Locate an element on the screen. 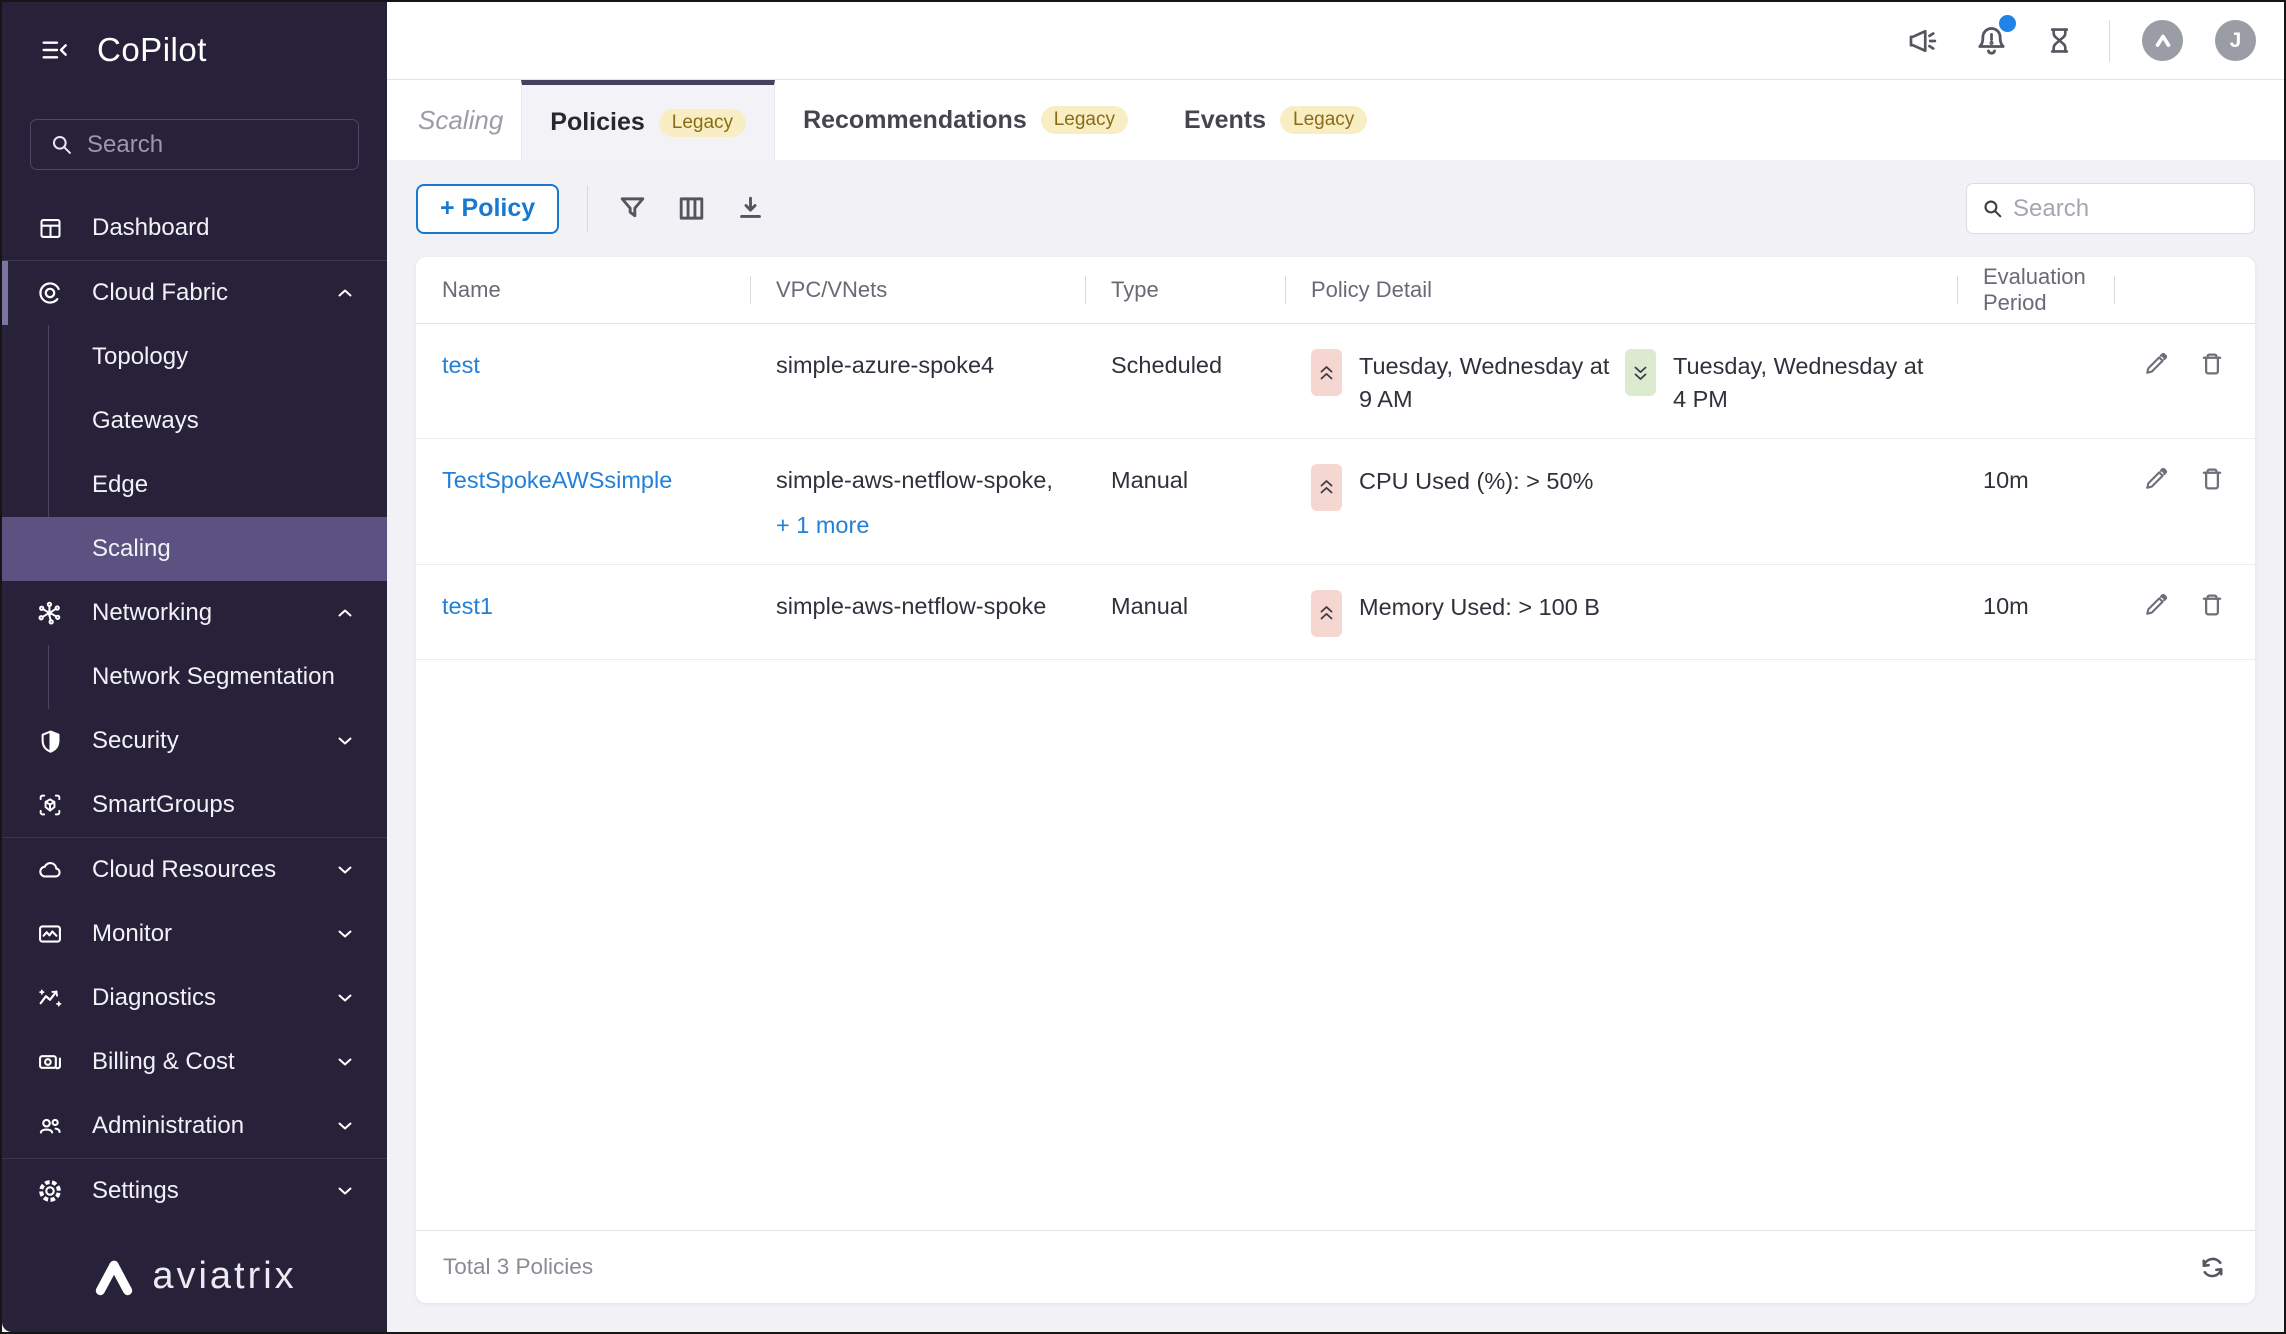  cell-policy-detail: Memory Used: > 100 B is located at coordinates (1621, 612).